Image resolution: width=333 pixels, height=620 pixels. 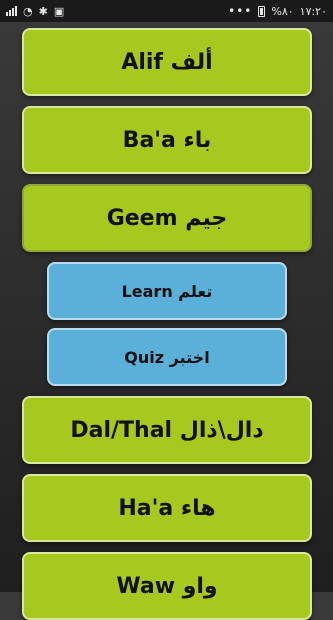 I want to click on letter-label: Dal/Thal دال\ذال, so click(x=167, y=430).